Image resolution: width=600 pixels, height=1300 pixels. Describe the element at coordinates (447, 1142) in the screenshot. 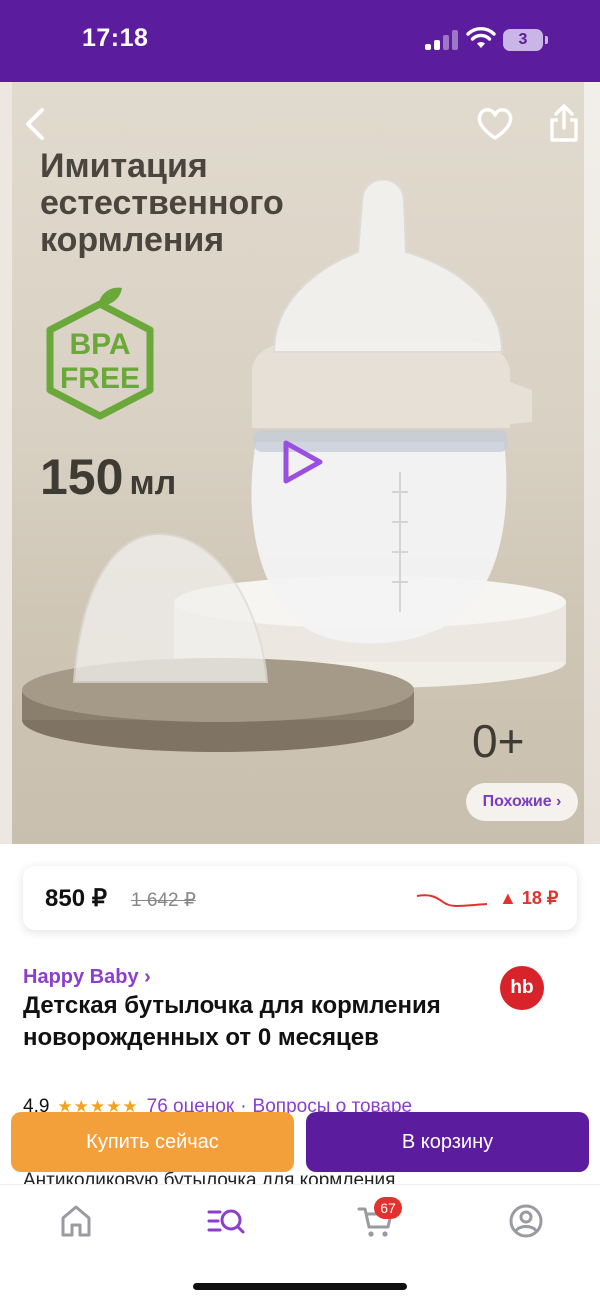

I see `add-to-cart-button: В корзину` at that location.